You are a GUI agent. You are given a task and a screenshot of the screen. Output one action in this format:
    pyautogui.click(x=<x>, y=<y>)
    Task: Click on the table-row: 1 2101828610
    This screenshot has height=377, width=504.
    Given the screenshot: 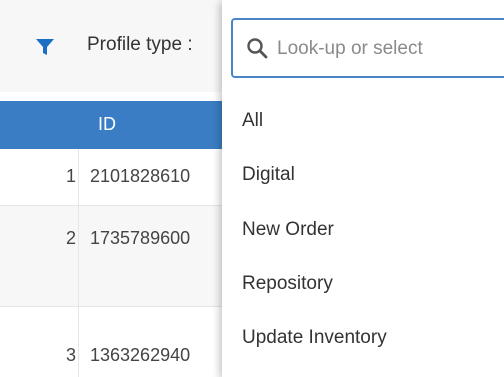 What is the action you would take?
    pyautogui.click(x=115, y=177)
    